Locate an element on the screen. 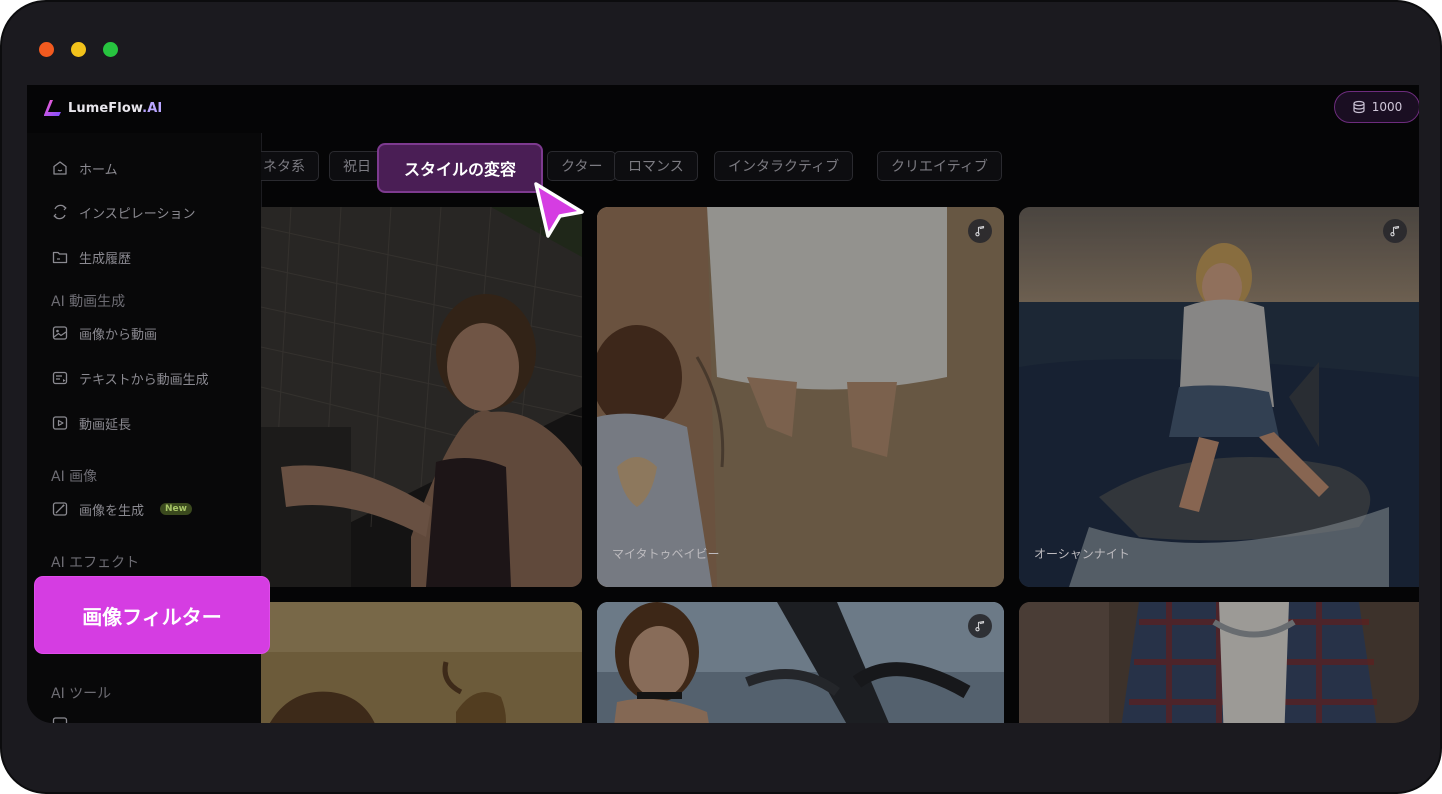 This screenshot has height=794, width=1442. image-generate-icon is located at coordinates (60, 509).